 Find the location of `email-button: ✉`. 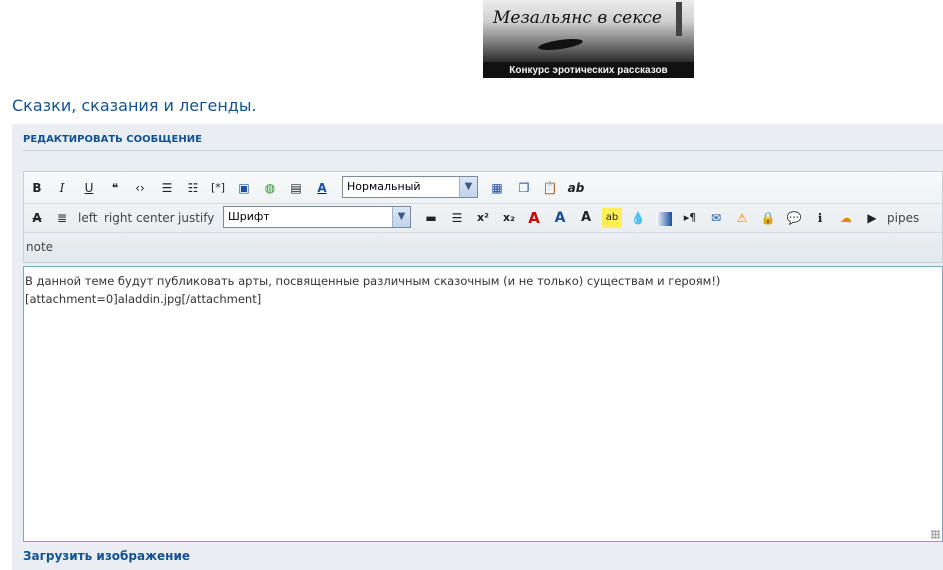

email-button: ✉ is located at coordinates (716, 218).